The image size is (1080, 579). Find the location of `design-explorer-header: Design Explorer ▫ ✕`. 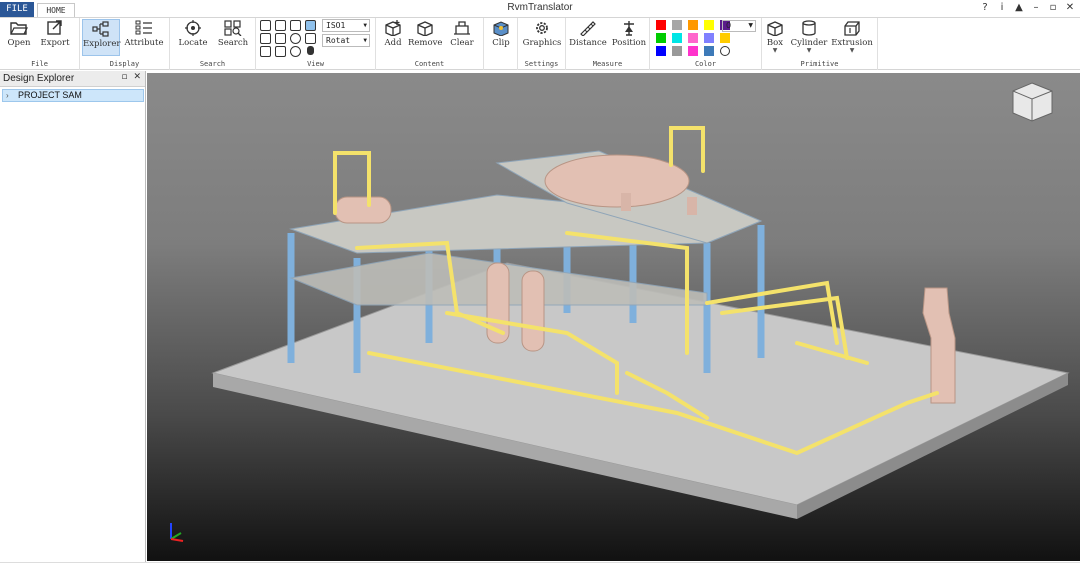

design-explorer-header: Design Explorer ▫ ✕ is located at coordinates (72, 79).